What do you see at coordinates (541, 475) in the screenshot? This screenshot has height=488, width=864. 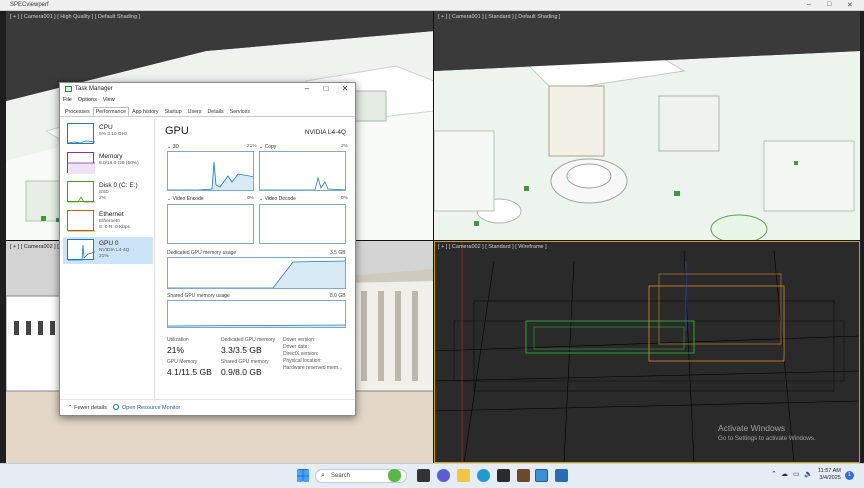 I see `task-manager-taskbar-icon` at bounding box center [541, 475].